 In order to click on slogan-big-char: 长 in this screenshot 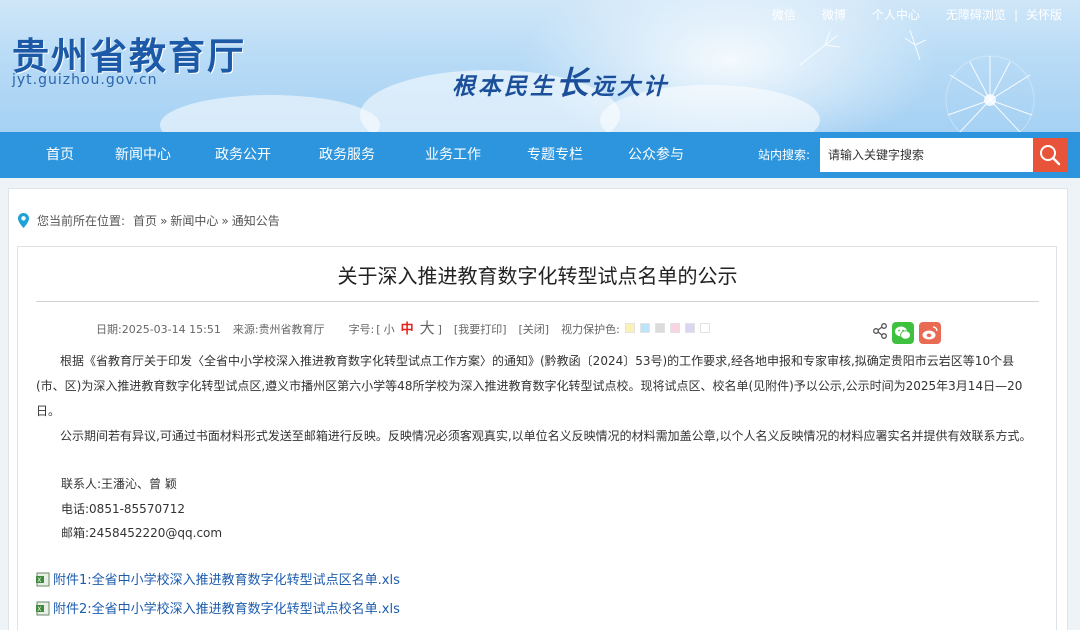, I will do `click(574, 83)`.